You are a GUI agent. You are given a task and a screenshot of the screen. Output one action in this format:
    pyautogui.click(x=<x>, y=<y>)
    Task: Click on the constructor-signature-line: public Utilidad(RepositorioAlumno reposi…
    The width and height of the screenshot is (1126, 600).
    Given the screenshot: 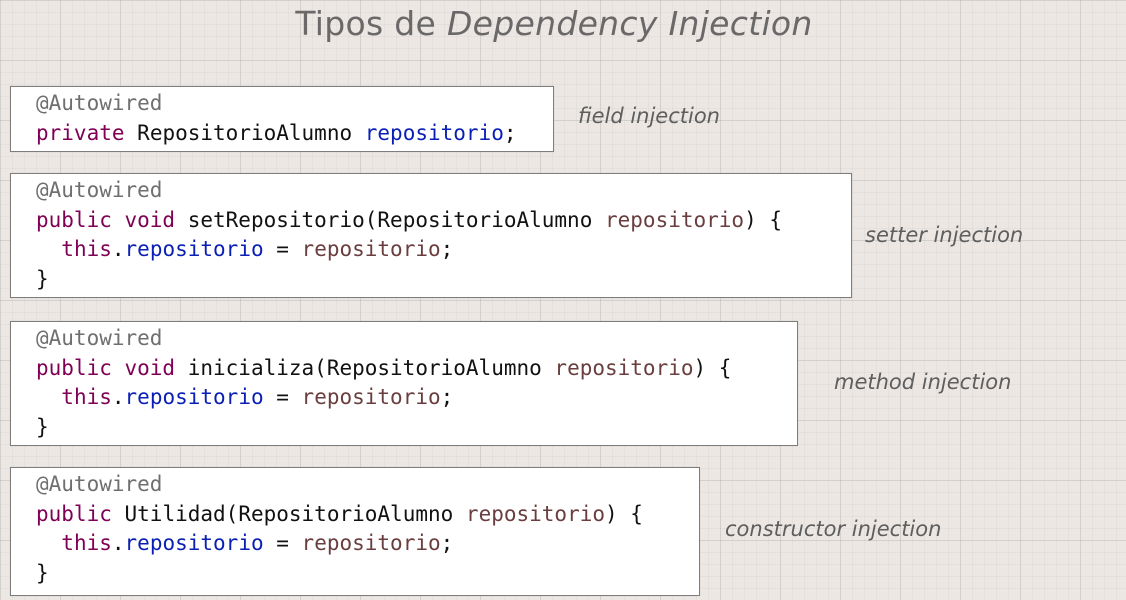 What is the action you would take?
    pyautogui.click(x=339, y=513)
    